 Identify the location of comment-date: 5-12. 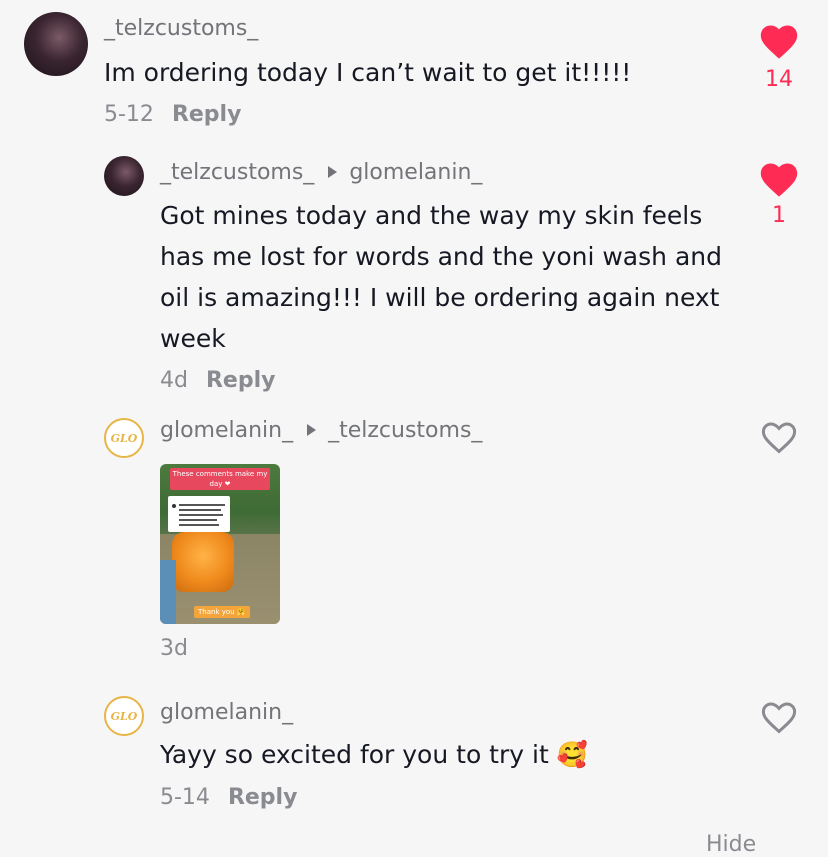
(129, 114).